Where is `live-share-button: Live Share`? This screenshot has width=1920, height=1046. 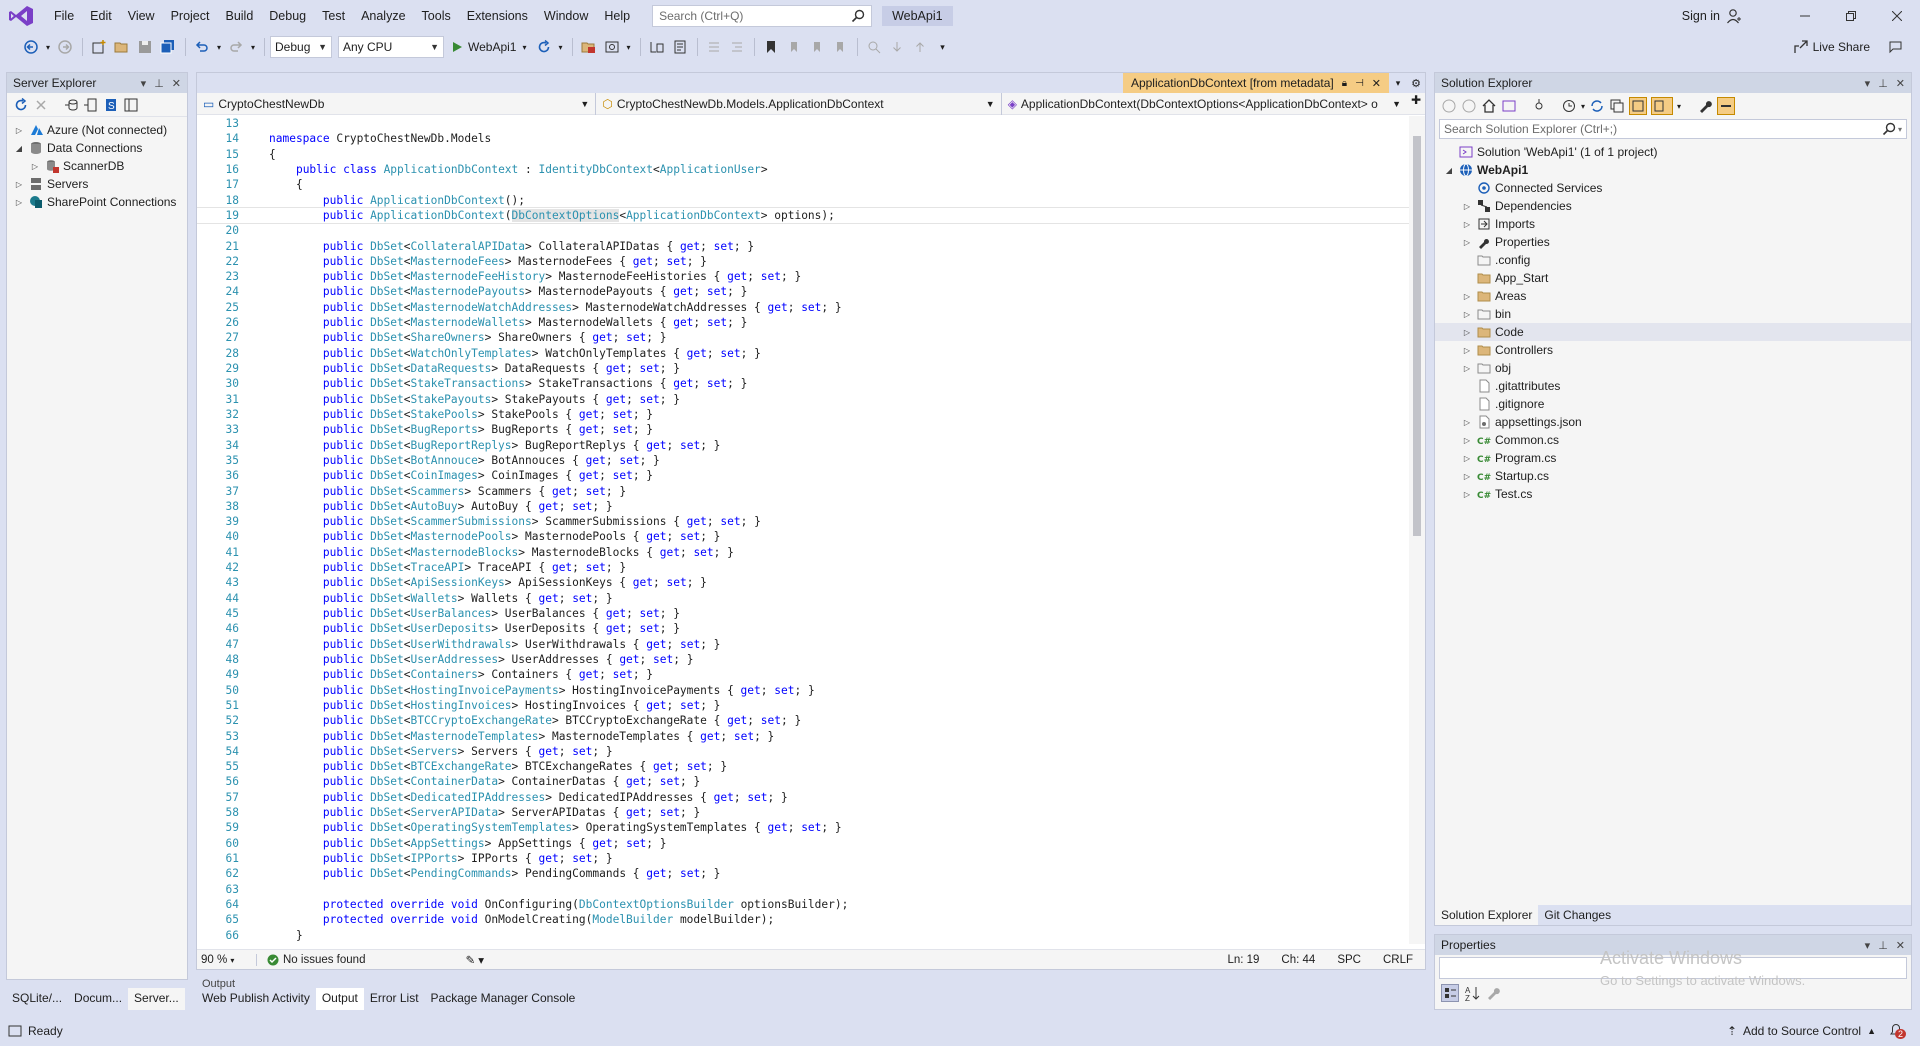 live-share-button: Live Share is located at coordinates (1848, 47).